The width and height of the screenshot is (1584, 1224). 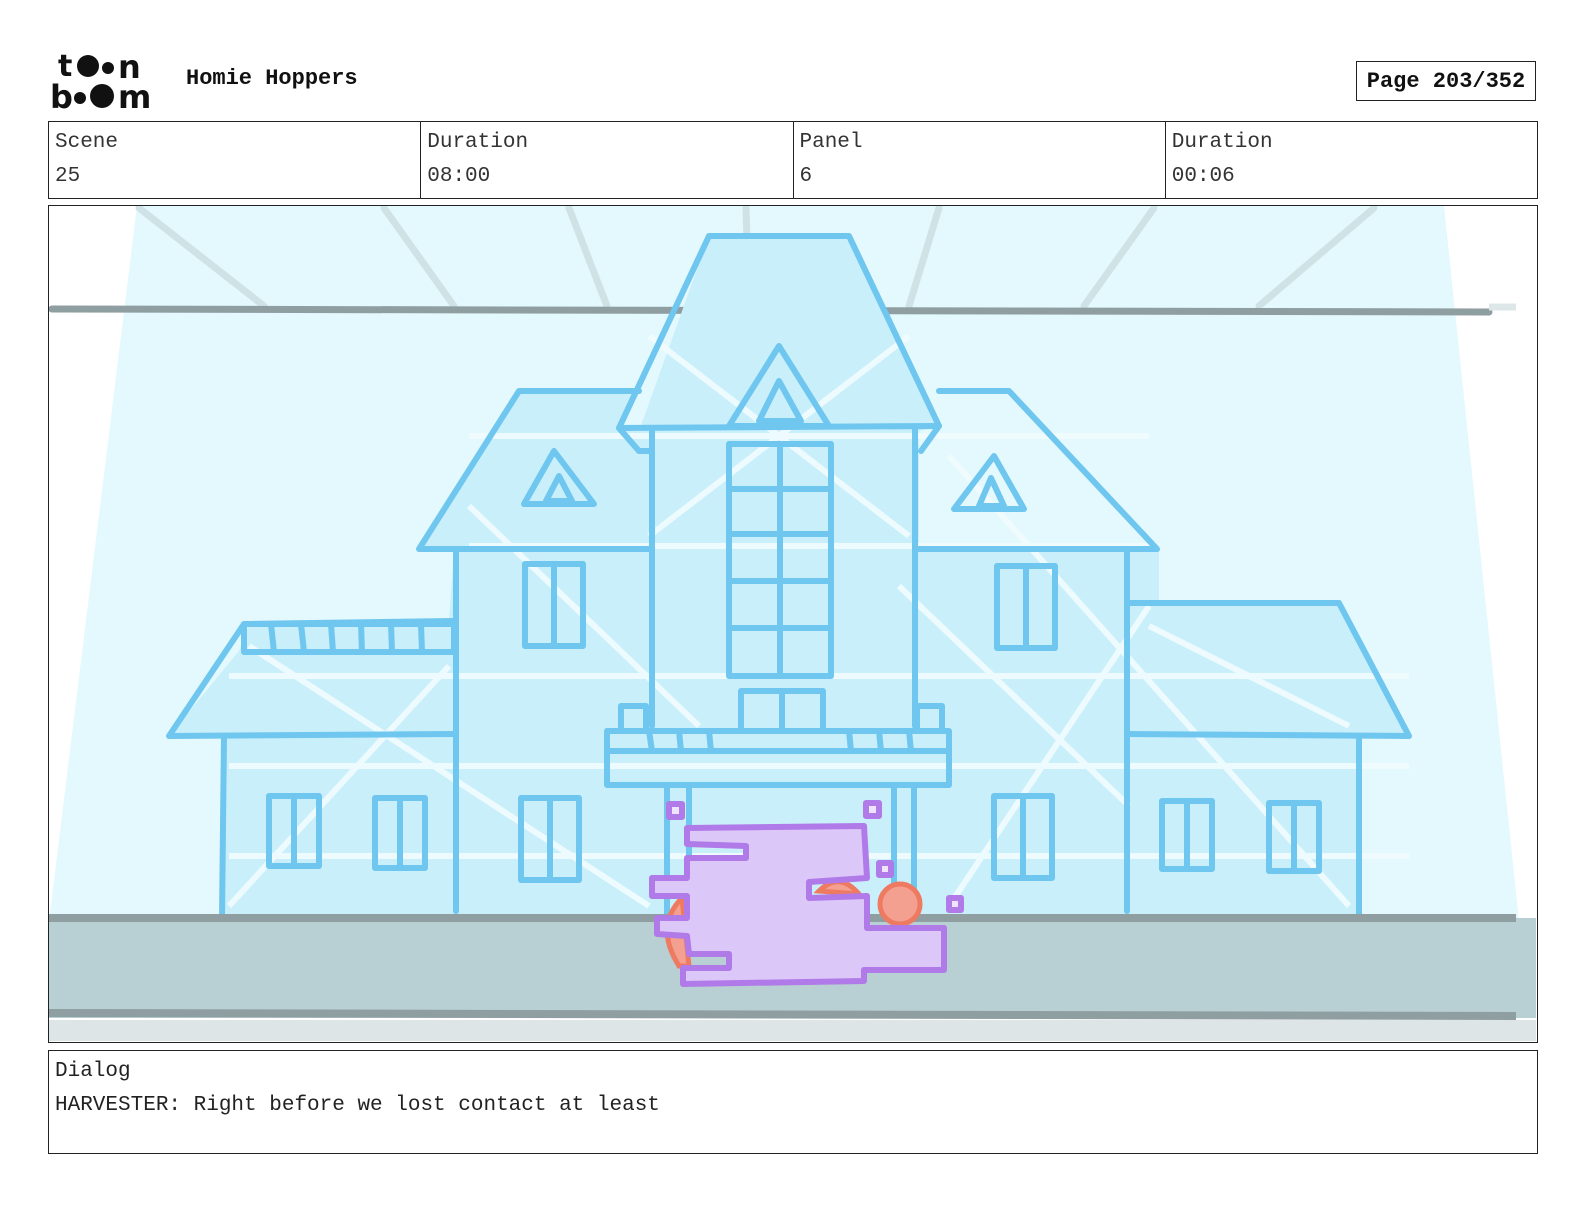 What do you see at coordinates (1351, 160) in the screenshot?
I see `panel-duration-cell: Duration 00:06` at bounding box center [1351, 160].